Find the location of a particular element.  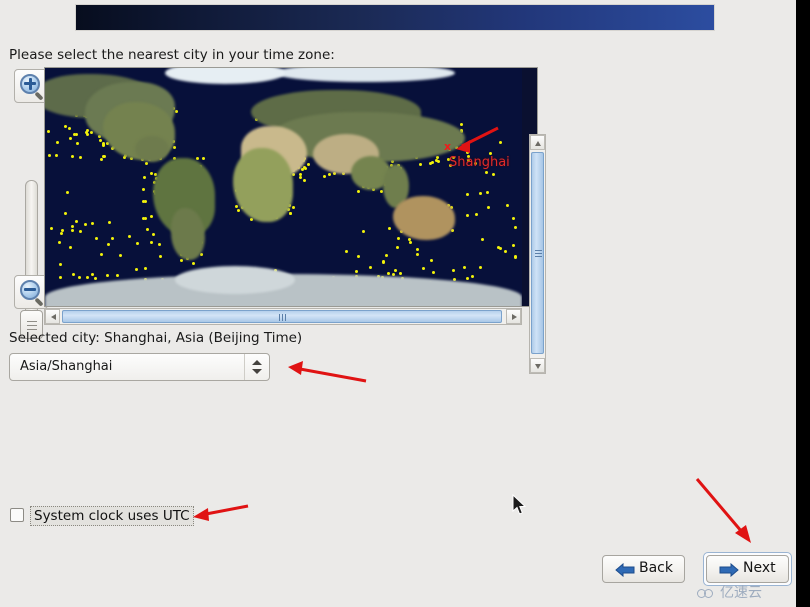

plus-icon-vertical is located at coordinates (30, 83).